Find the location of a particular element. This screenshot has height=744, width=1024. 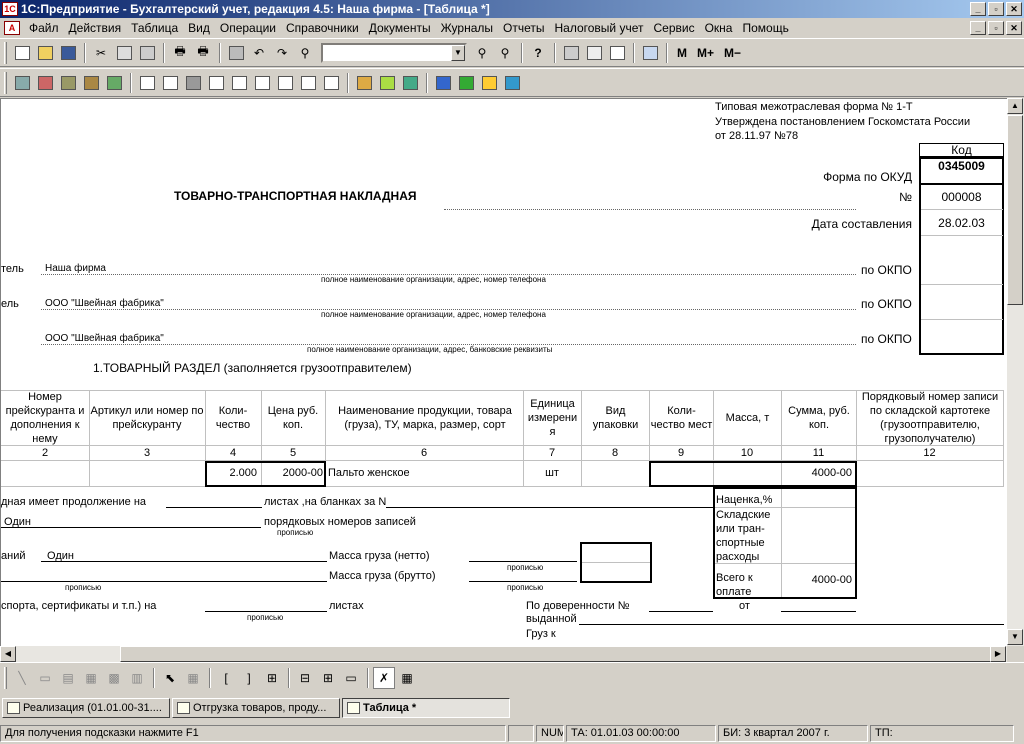

rectangle-tool-icon: ▭ is located at coordinates (45, 678).